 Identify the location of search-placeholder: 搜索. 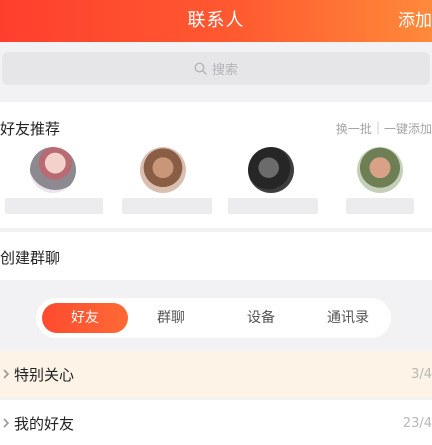
(224, 70).